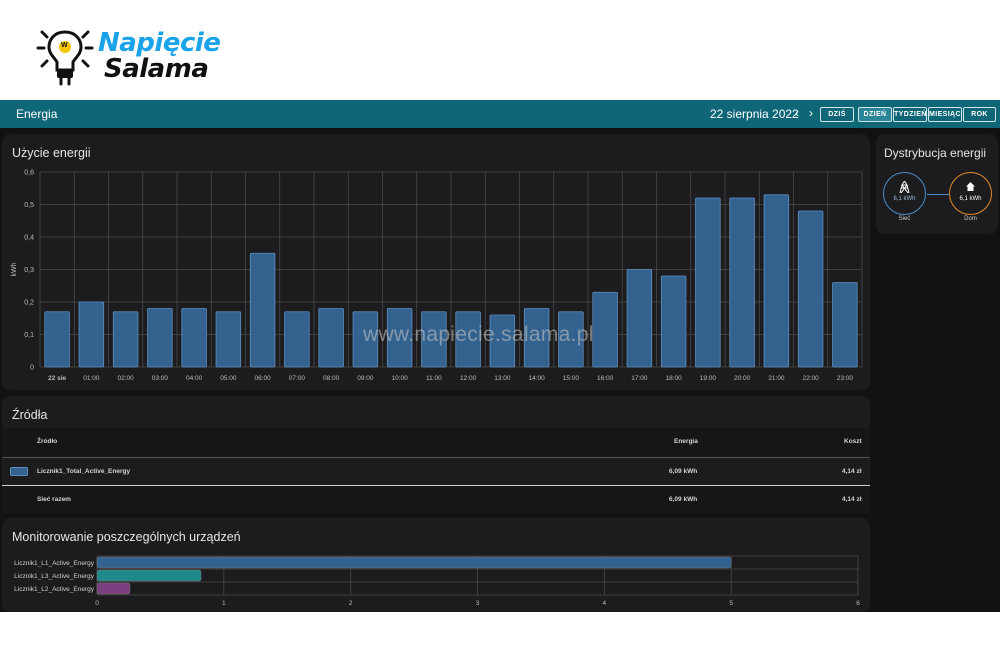 Image resolution: width=1000 pixels, height=667 pixels. What do you see at coordinates (160, 378) in the screenshot?
I see `x-tick-label: 03:00` at bounding box center [160, 378].